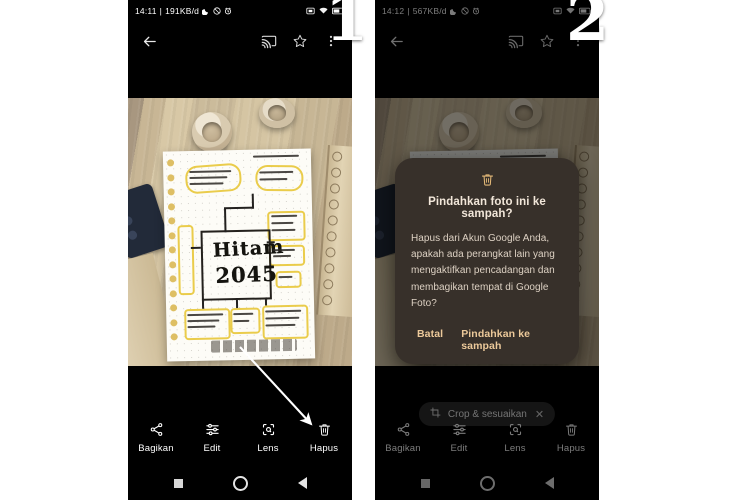 The image size is (750, 500). Describe the element at coordinates (246, 274) in the screenshot. I see `note-title-line-2: 2045` at that location.